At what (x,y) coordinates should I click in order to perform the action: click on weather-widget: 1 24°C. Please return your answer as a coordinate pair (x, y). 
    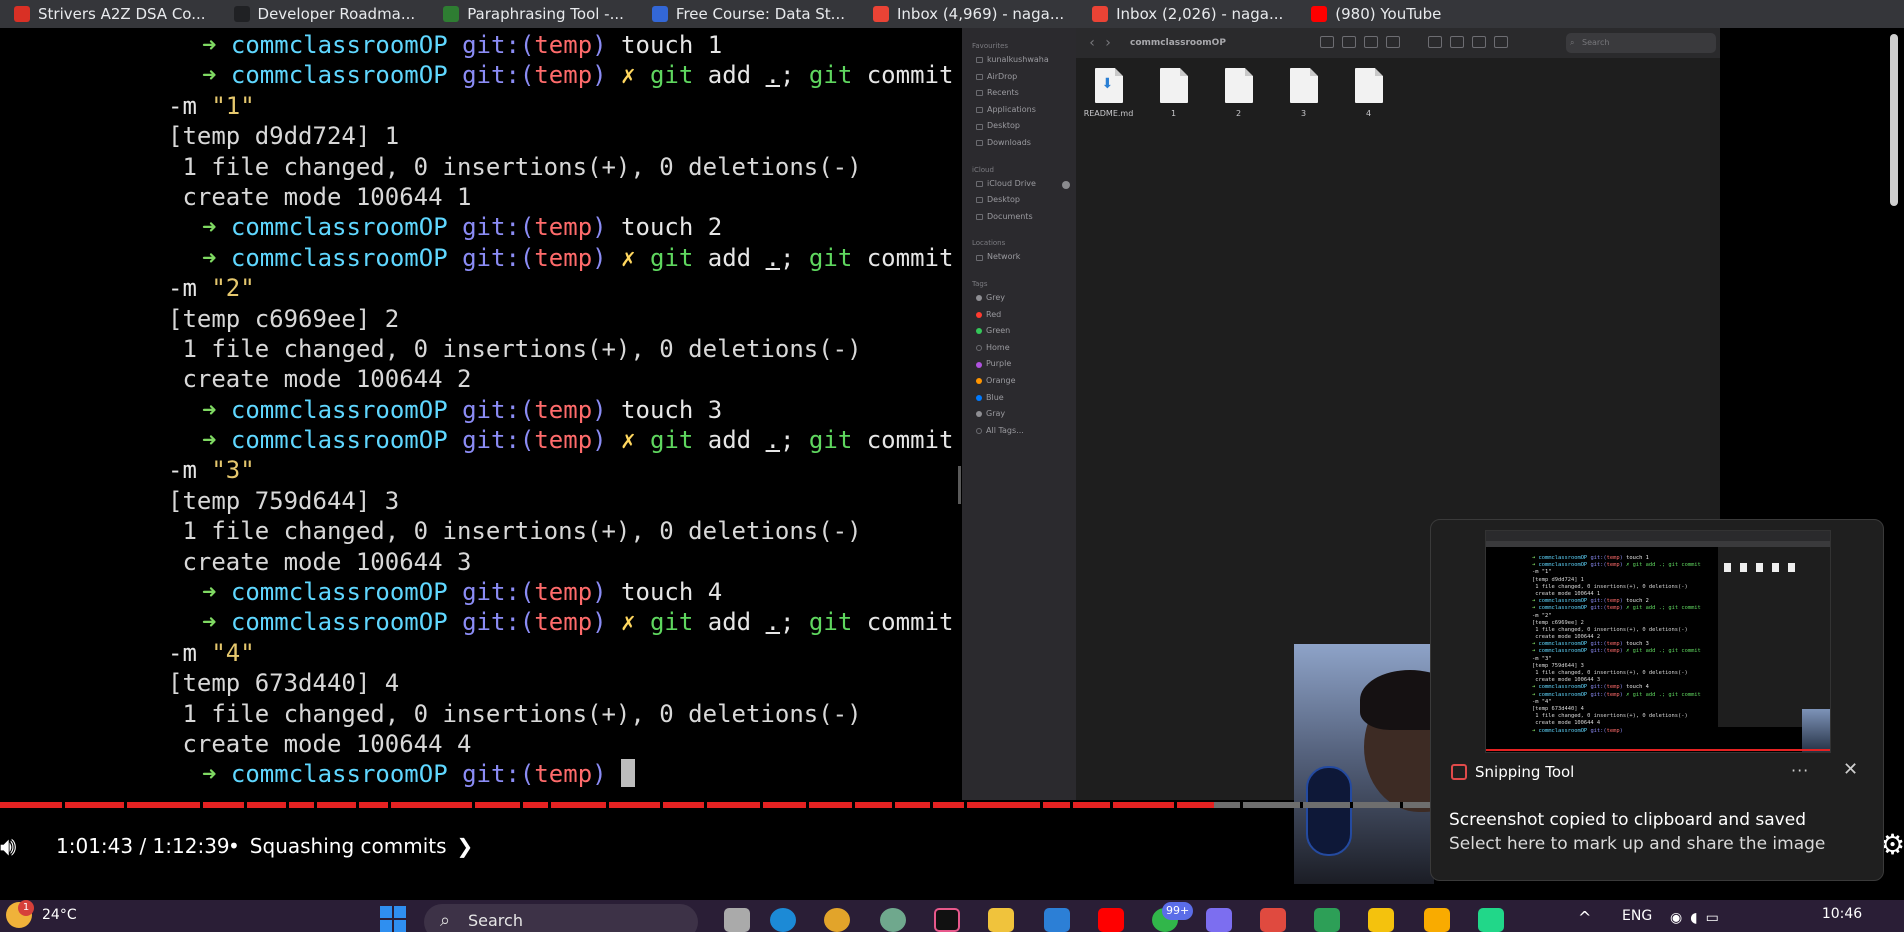
    Looking at the image, I should click on (41, 914).